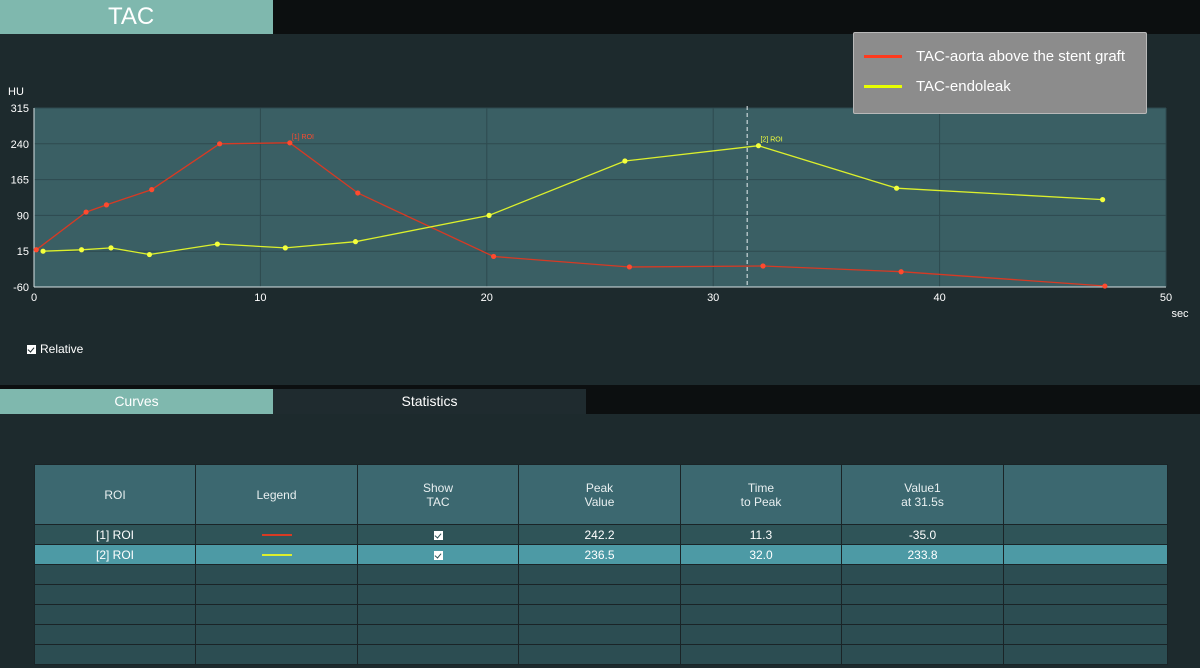 The height and width of the screenshot is (668, 1200). Describe the element at coordinates (922, 494) in the screenshot. I see `header-value1: Value1 at 31.5s` at that location.